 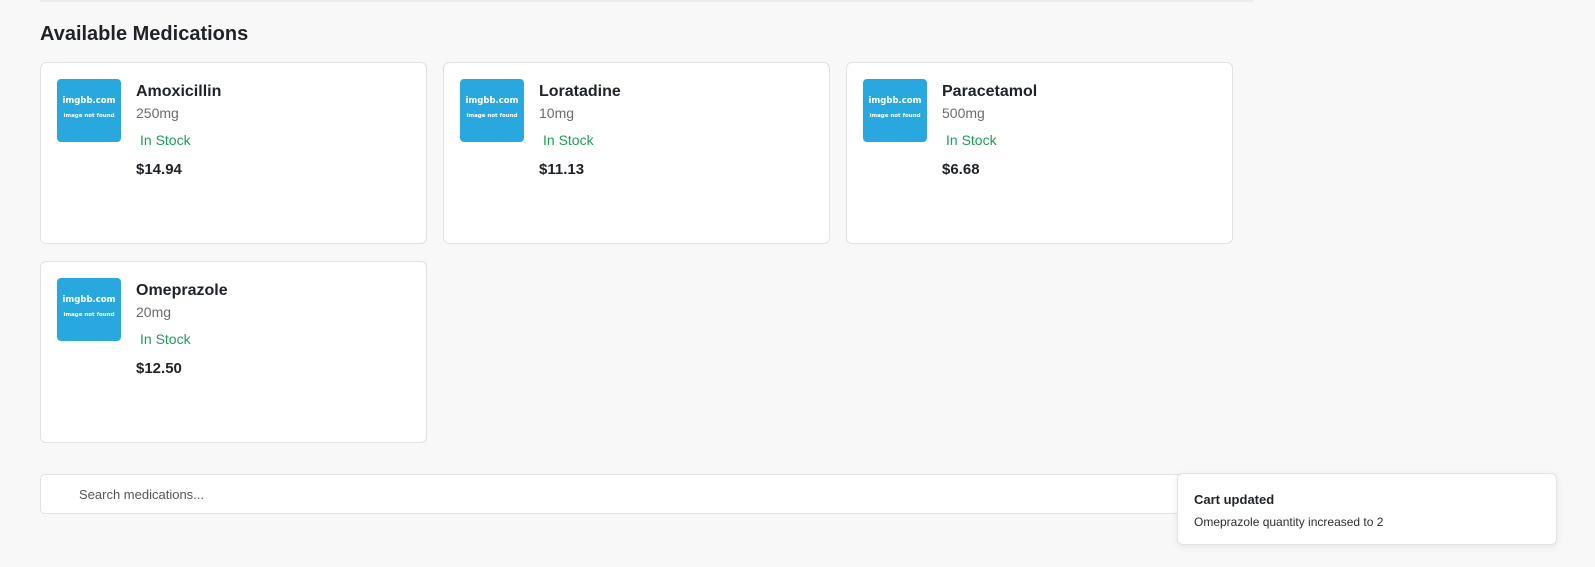 What do you see at coordinates (159, 169) in the screenshot?
I see `medication-price: $14.94` at bounding box center [159, 169].